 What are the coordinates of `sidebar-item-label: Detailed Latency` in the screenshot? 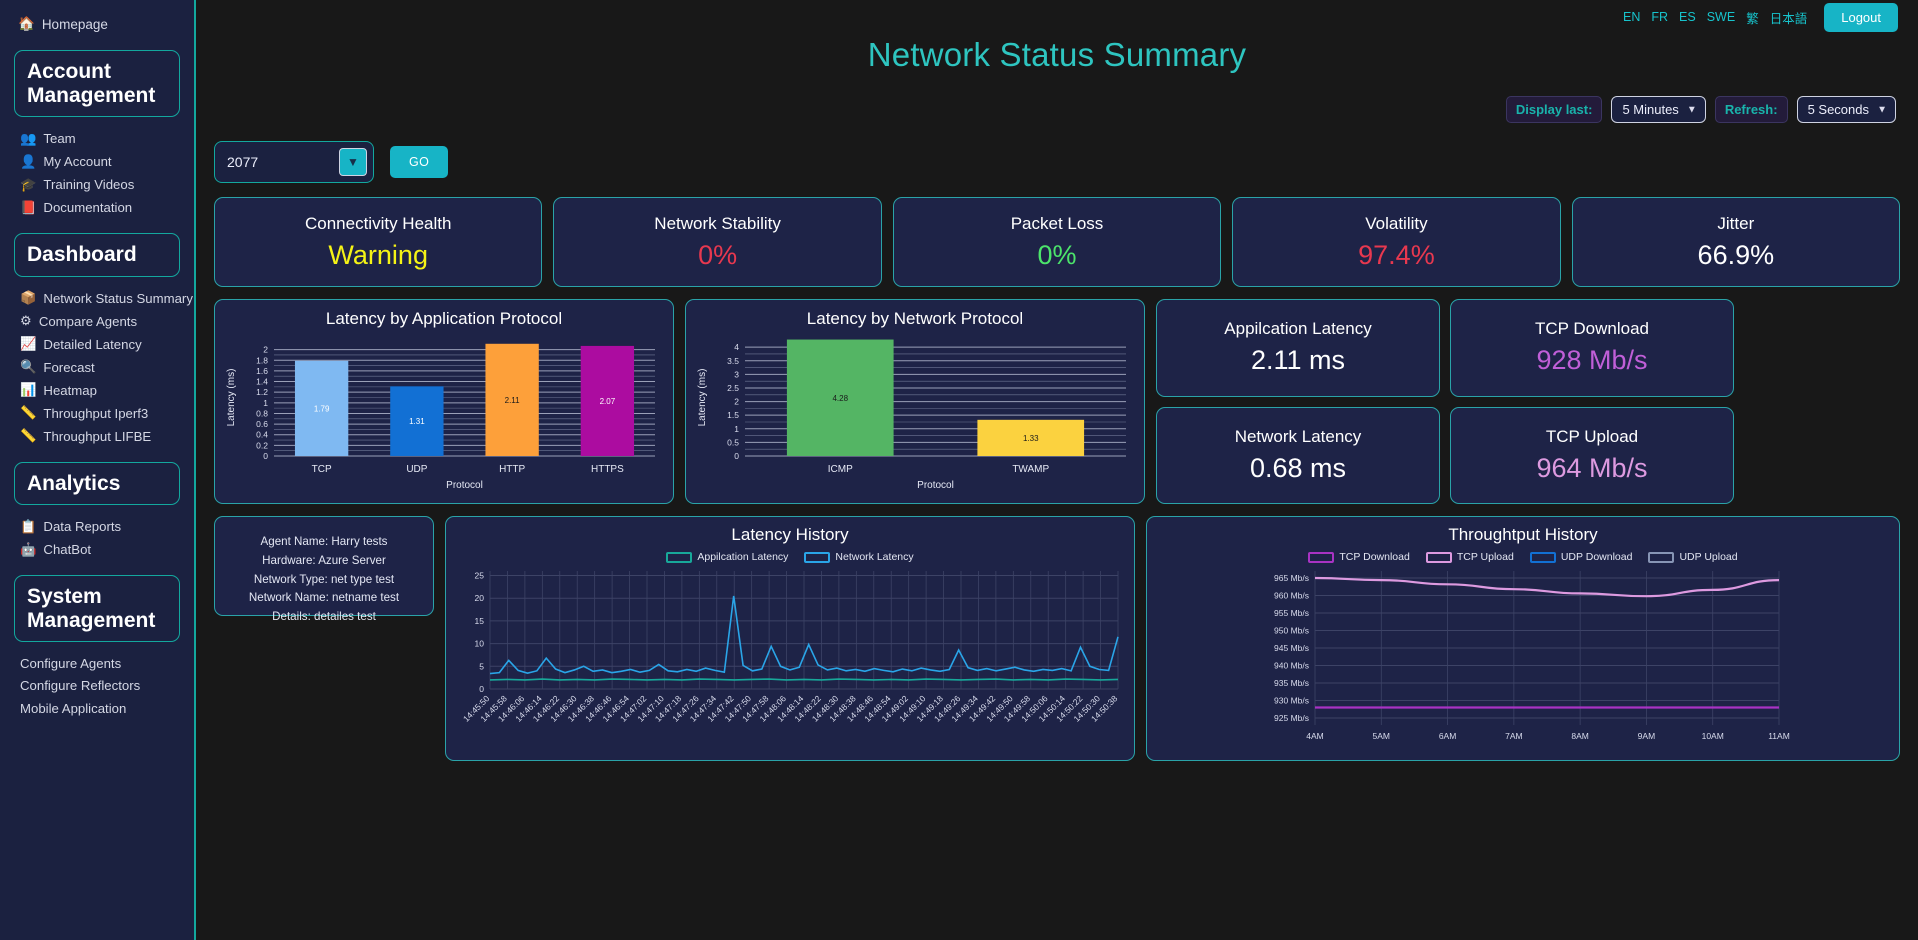 It's located at (92, 344).